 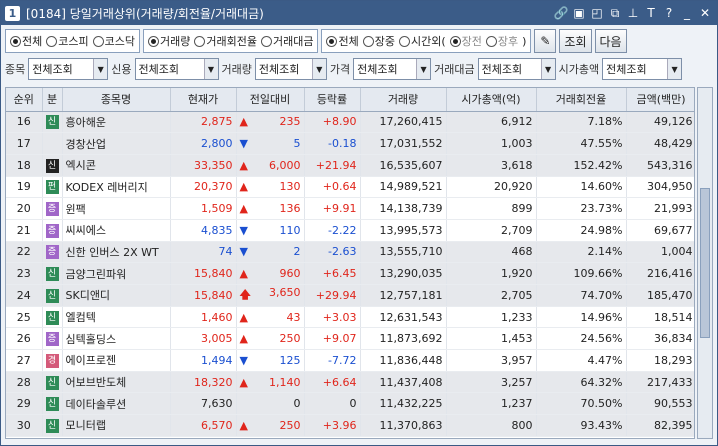 I want to click on radio-market-kosdaq: 코스닥, so click(x=113, y=41).